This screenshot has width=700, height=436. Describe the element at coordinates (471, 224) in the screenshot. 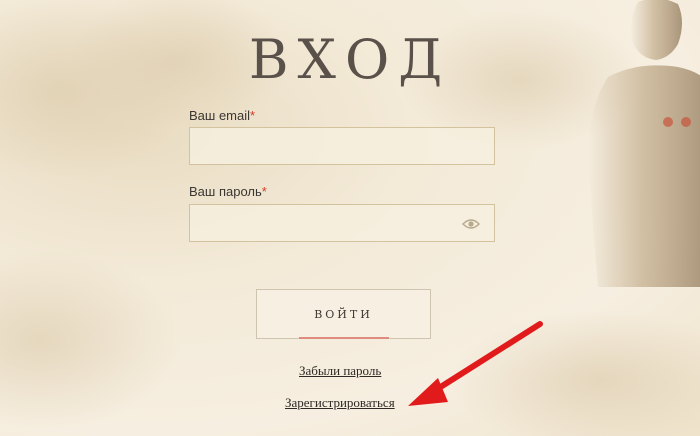

I see `eye-icon` at that location.